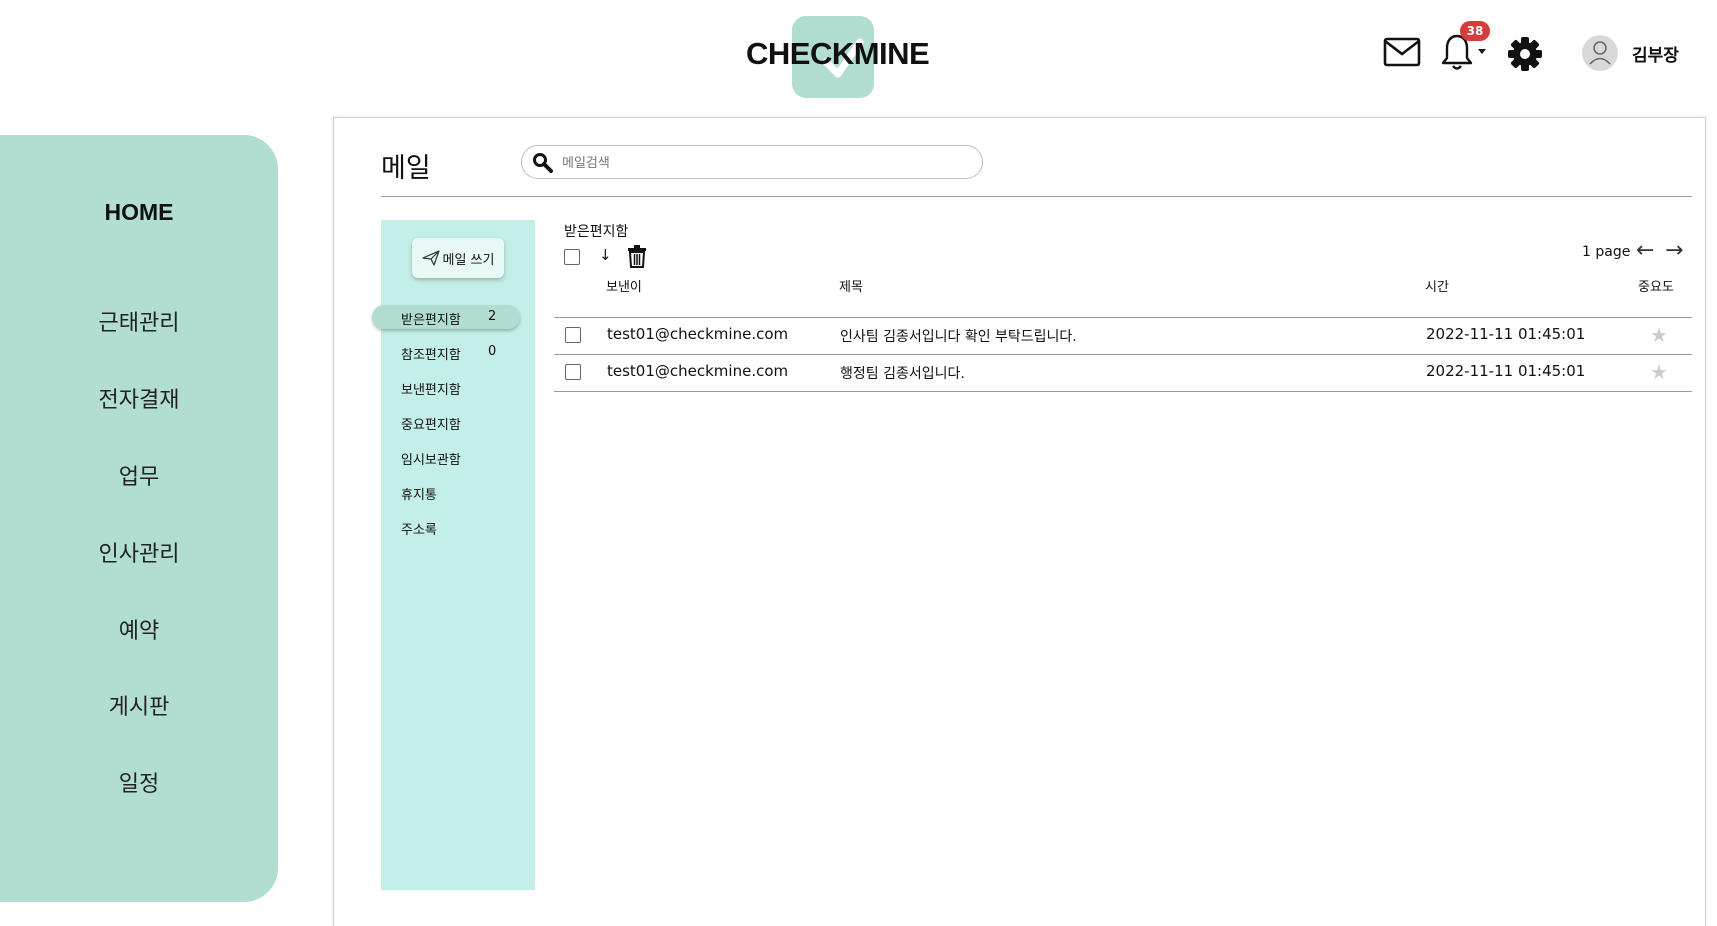  What do you see at coordinates (431, 388) in the screenshot?
I see `folder-sent: 보낸편지함` at bounding box center [431, 388].